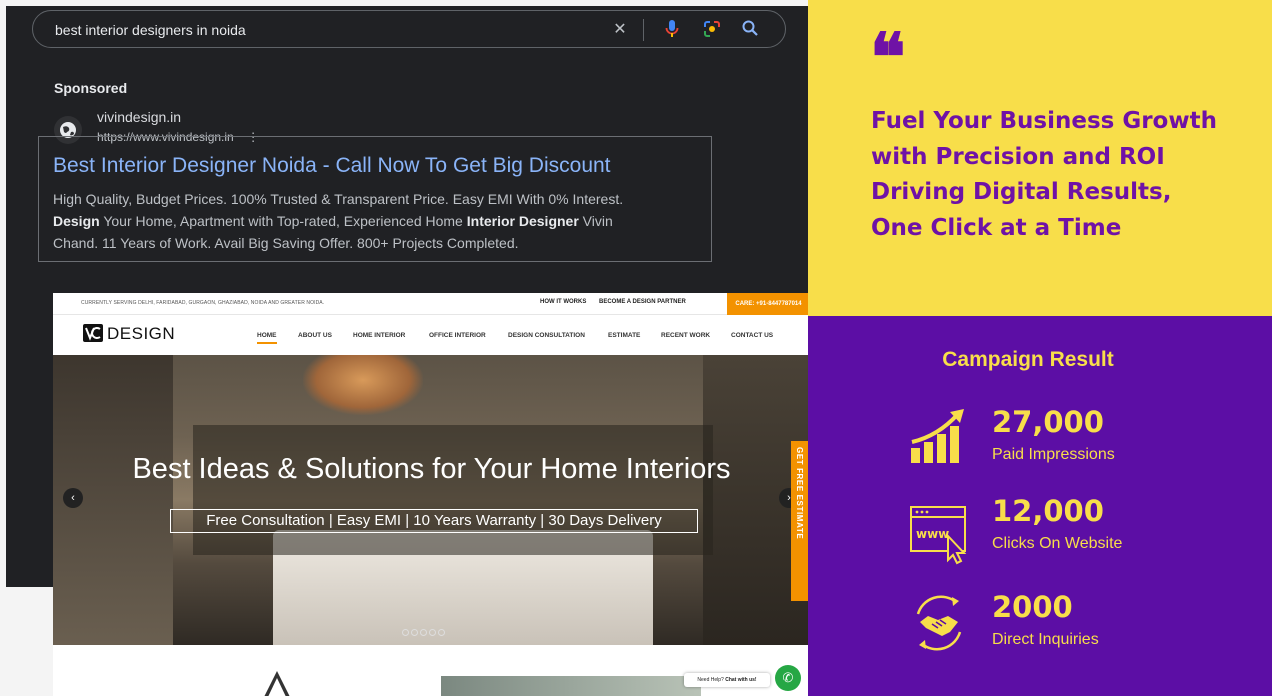 The width and height of the screenshot is (1272, 696). Describe the element at coordinates (685, 335) in the screenshot. I see `nav-recent-work: RECENT WORK` at that location.